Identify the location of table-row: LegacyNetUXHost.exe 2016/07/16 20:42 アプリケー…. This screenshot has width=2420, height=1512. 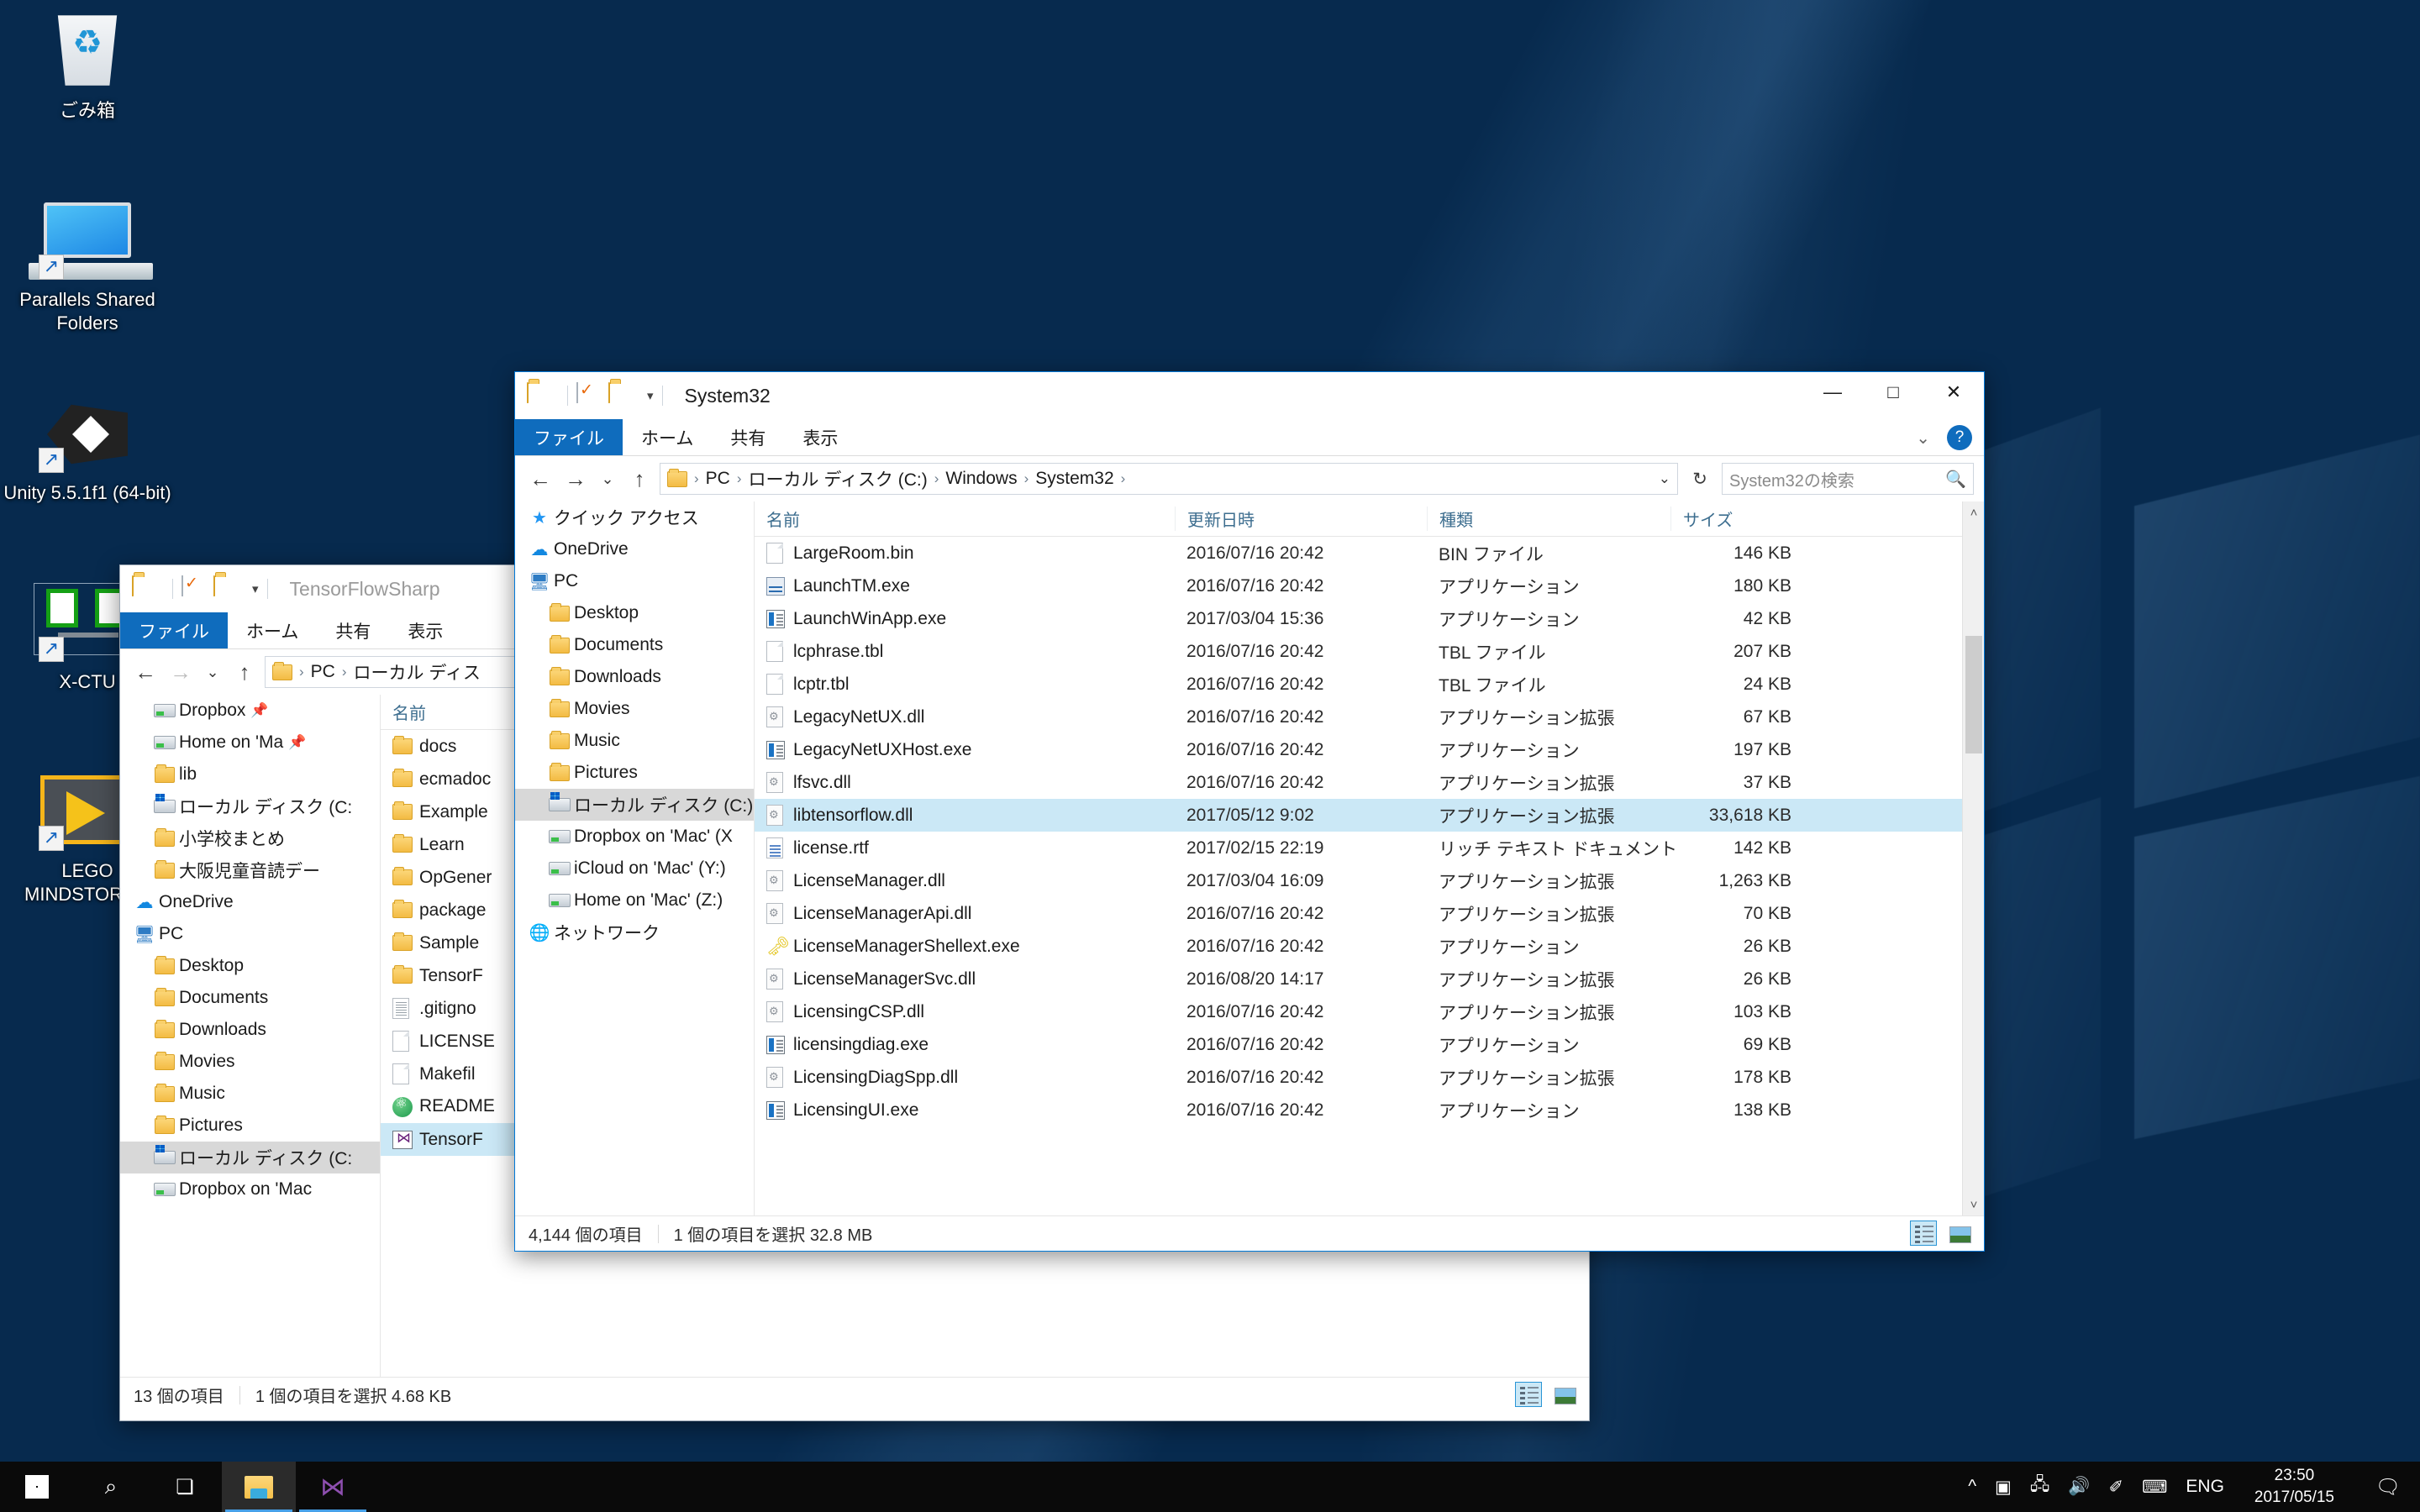
(1369, 749).